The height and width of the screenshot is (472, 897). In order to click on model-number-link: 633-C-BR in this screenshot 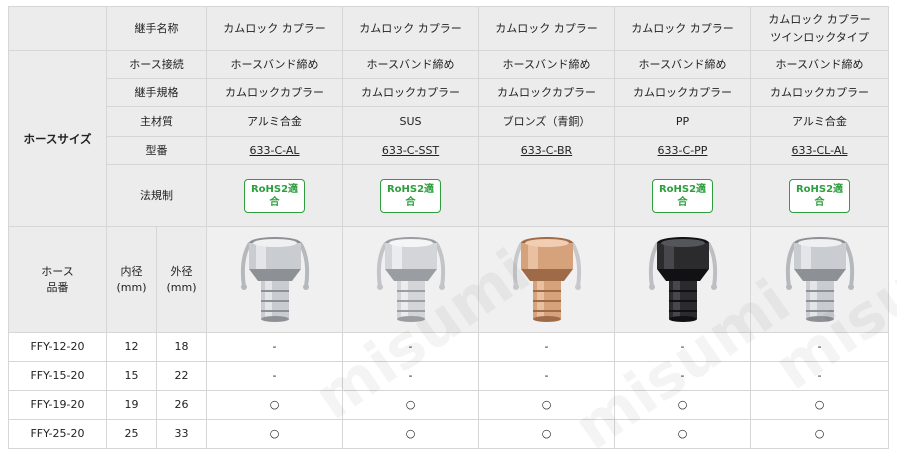, I will do `click(546, 150)`.